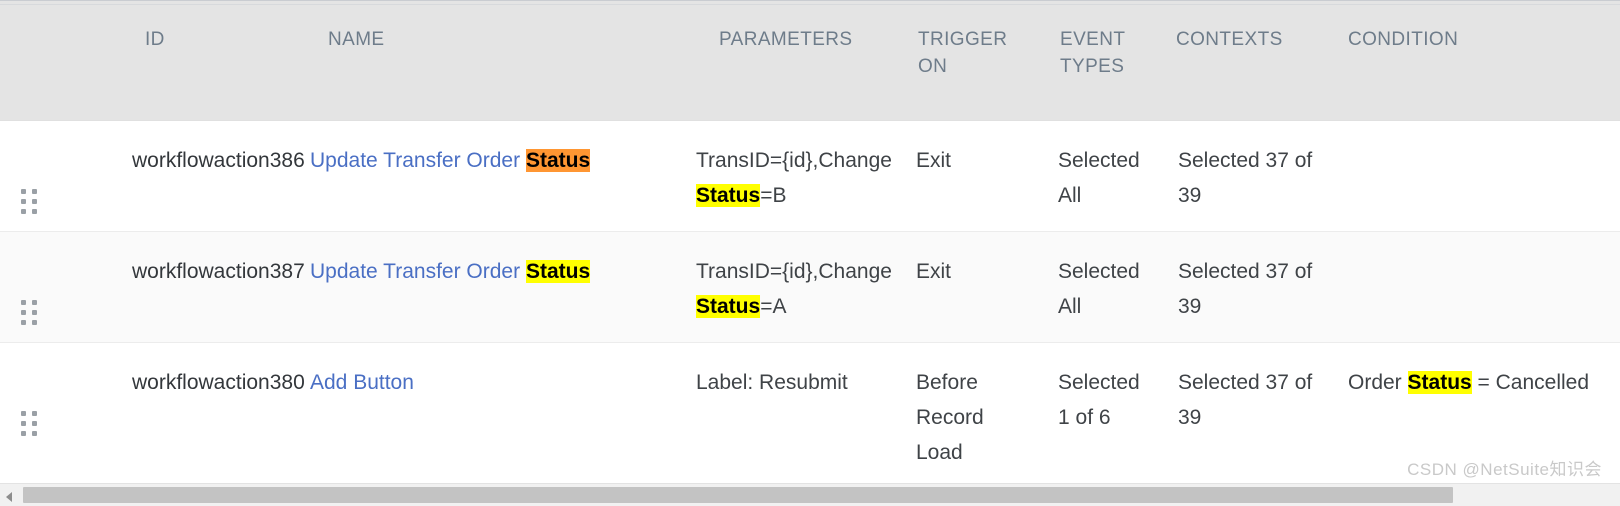 This screenshot has width=1620, height=506. I want to click on cell-event-types: Selected 1 of 6, so click(1110, 414).